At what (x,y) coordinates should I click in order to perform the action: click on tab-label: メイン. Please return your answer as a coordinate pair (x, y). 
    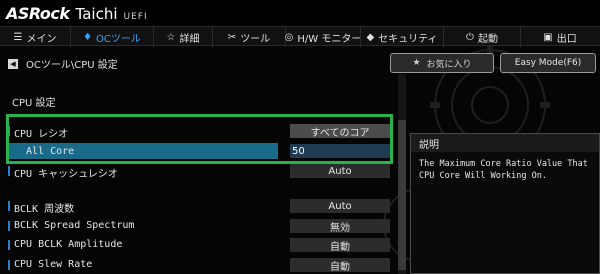
    Looking at the image, I should click on (41, 39).